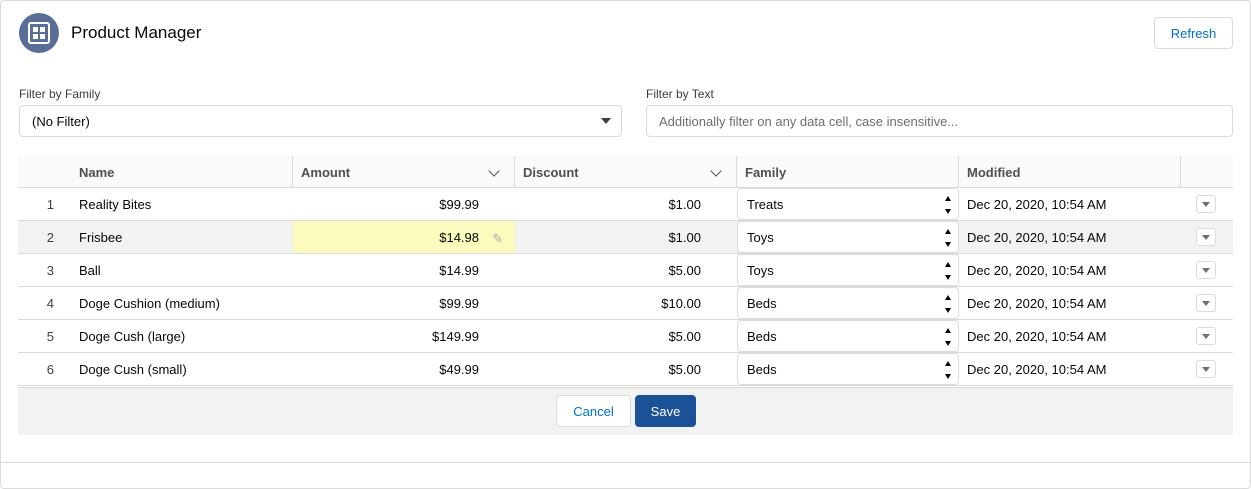  What do you see at coordinates (50, 204) in the screenshot?
I see `row-number: 1` at bounding box center [50, 204].